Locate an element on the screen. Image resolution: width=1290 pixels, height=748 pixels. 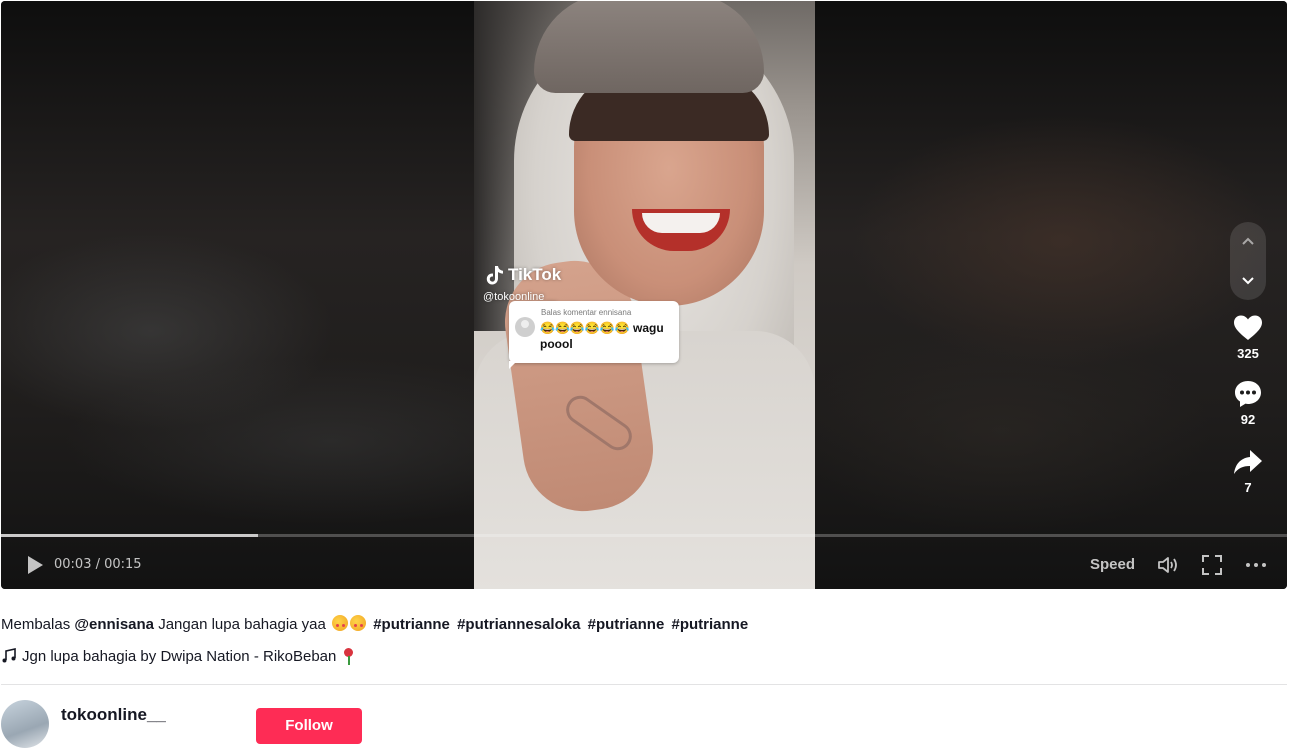
comment-button is located at coordinates (1248, 394).